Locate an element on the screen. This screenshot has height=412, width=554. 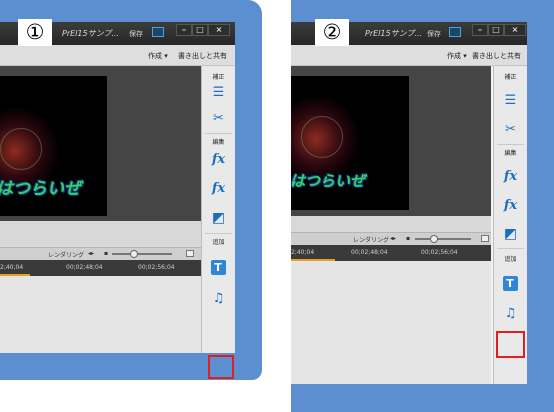
step-label-1: ① is located at coordinates (35, 32).